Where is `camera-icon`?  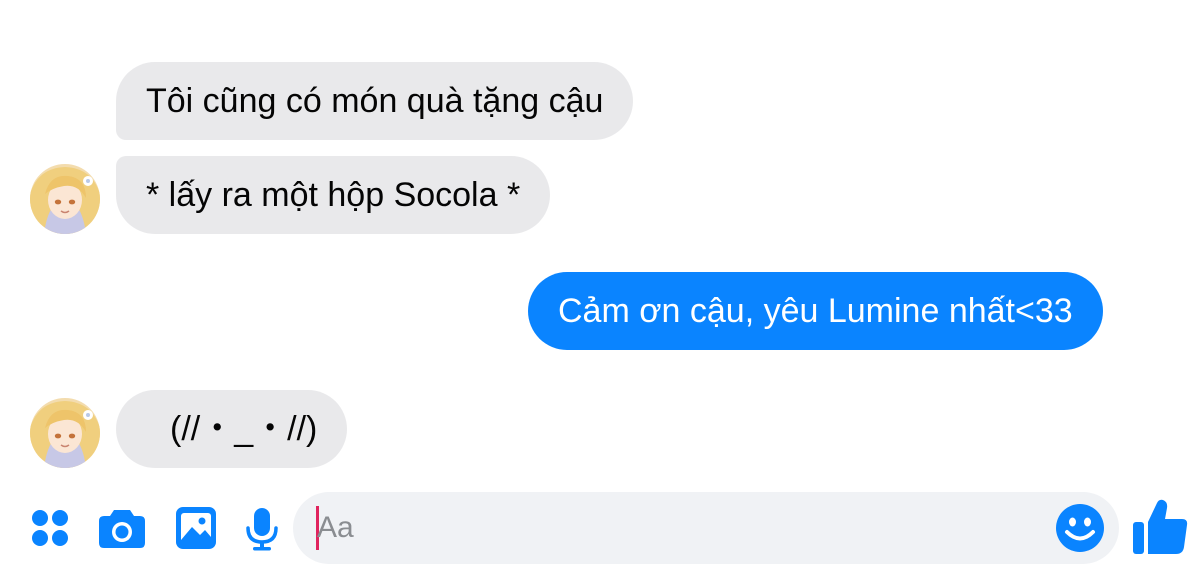
camera-icon is located at coordinates (122, 528).